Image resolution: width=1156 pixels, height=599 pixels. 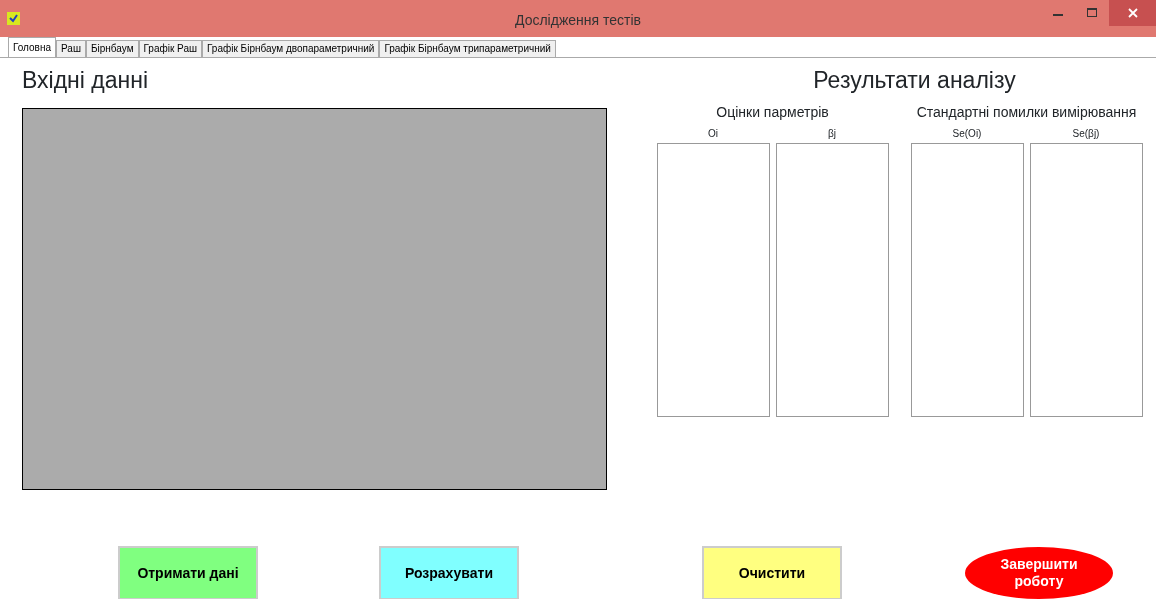 What do you see at coordinates (467, 48) in the screenshot?
I see `tab: Графік Бірнбаум трипараметричний` at bounding box center [467, 48].